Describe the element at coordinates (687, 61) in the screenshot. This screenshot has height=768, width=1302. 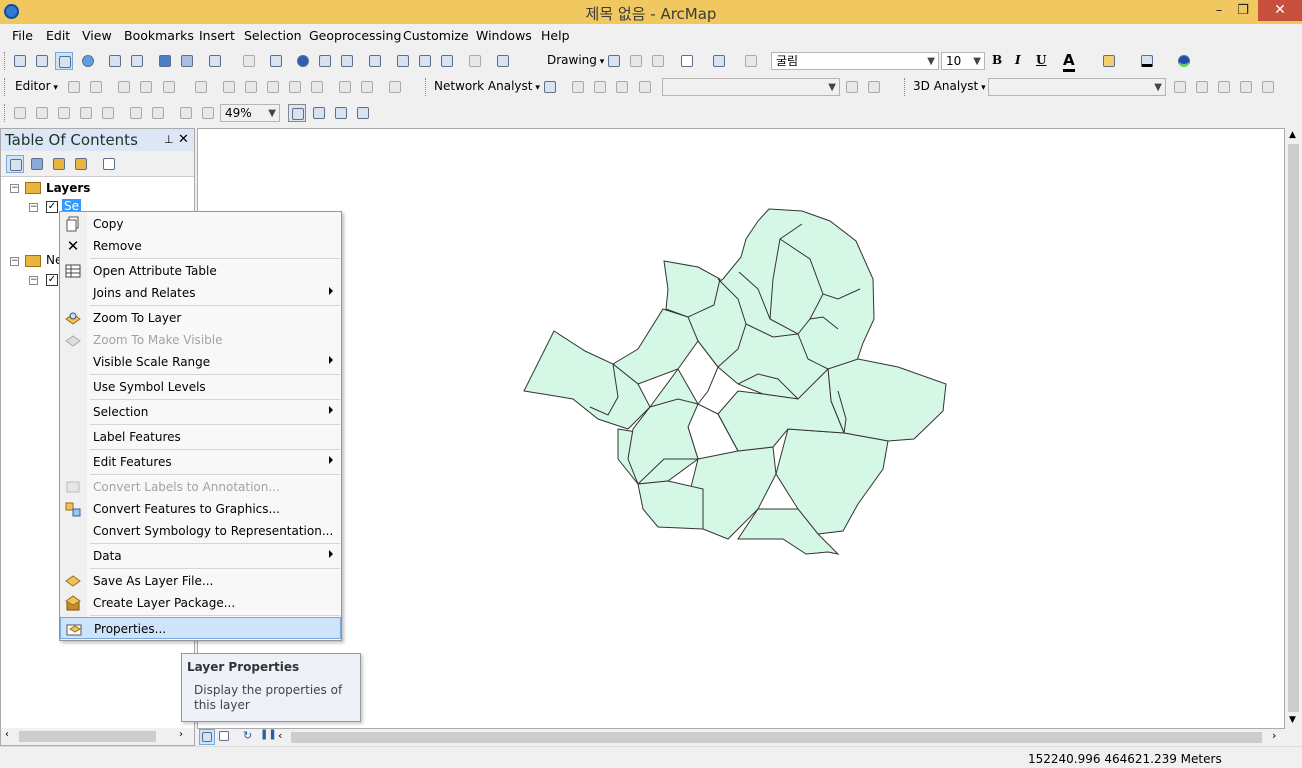
I see `rectangle-icon` at that location.